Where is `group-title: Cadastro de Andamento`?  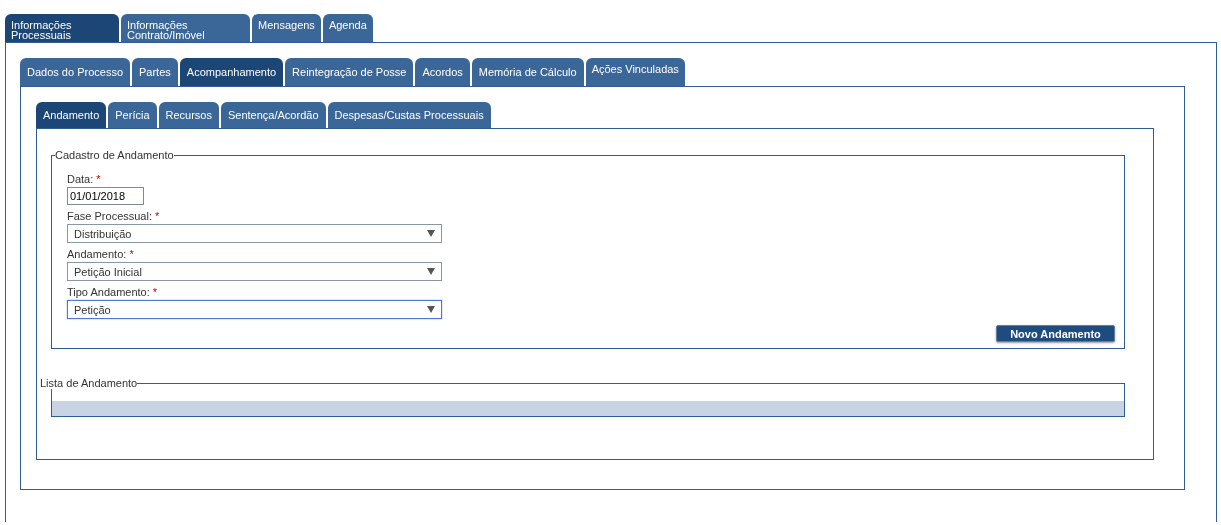 group-title: Cadastro de Andamento is located at coordinates (114, 155).